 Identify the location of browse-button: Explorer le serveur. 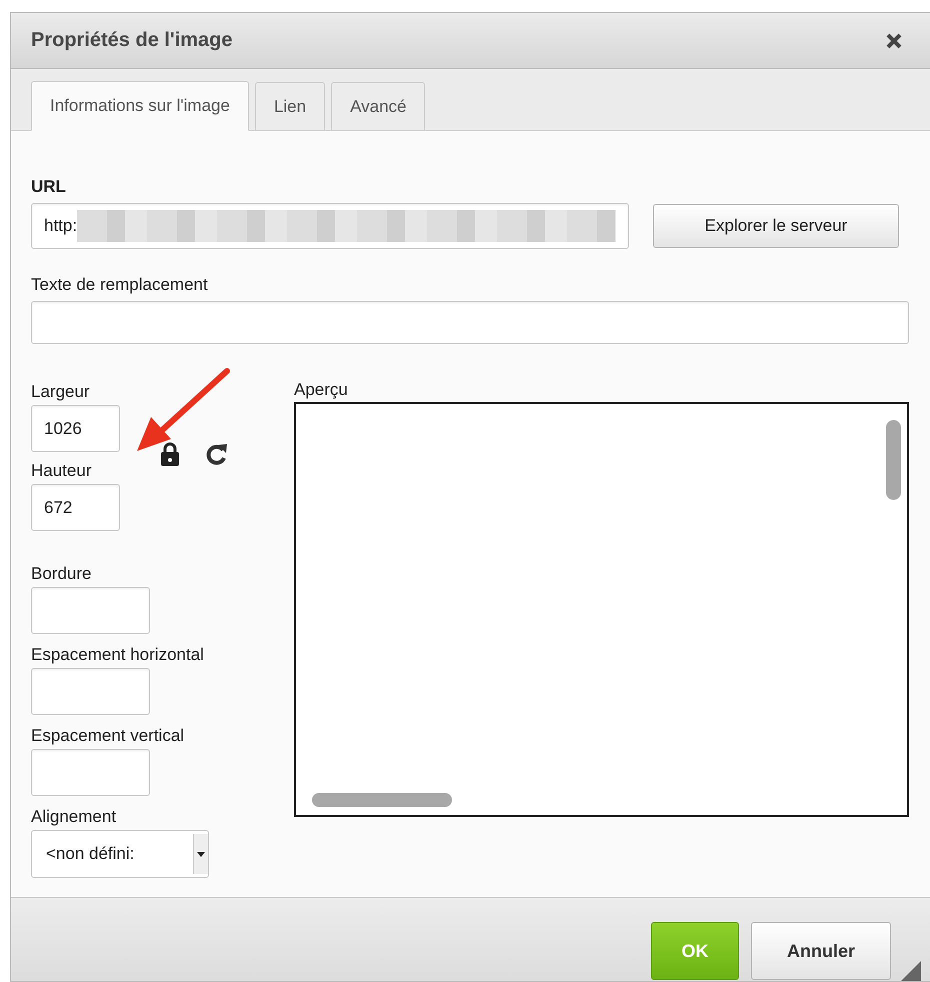
(776, 226).